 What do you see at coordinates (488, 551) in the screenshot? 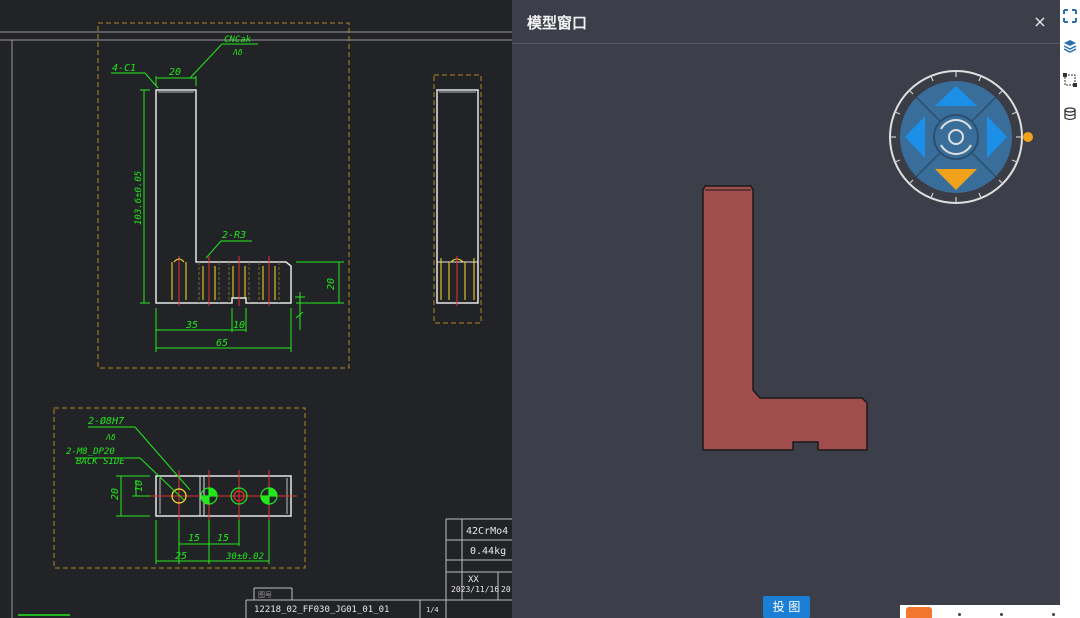
I see `title-weight: 0.44kg` at bounding box center [488, 551].